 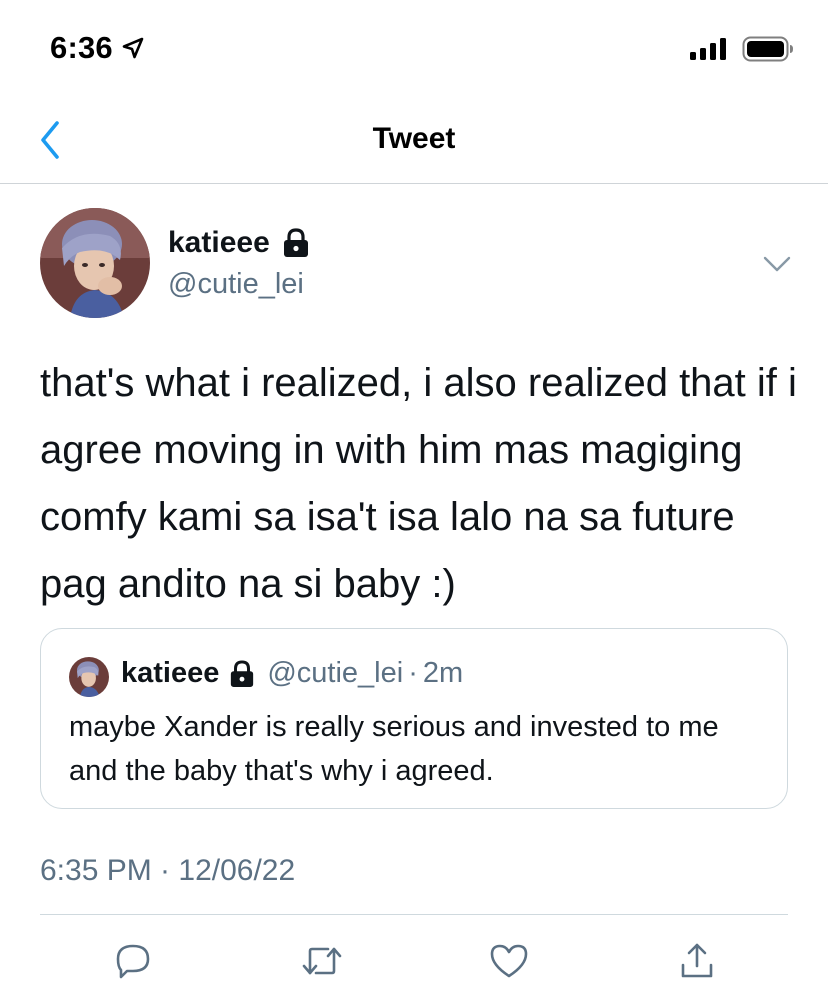 I want to click on location-arrow-icon, so click(x=133, y=48).